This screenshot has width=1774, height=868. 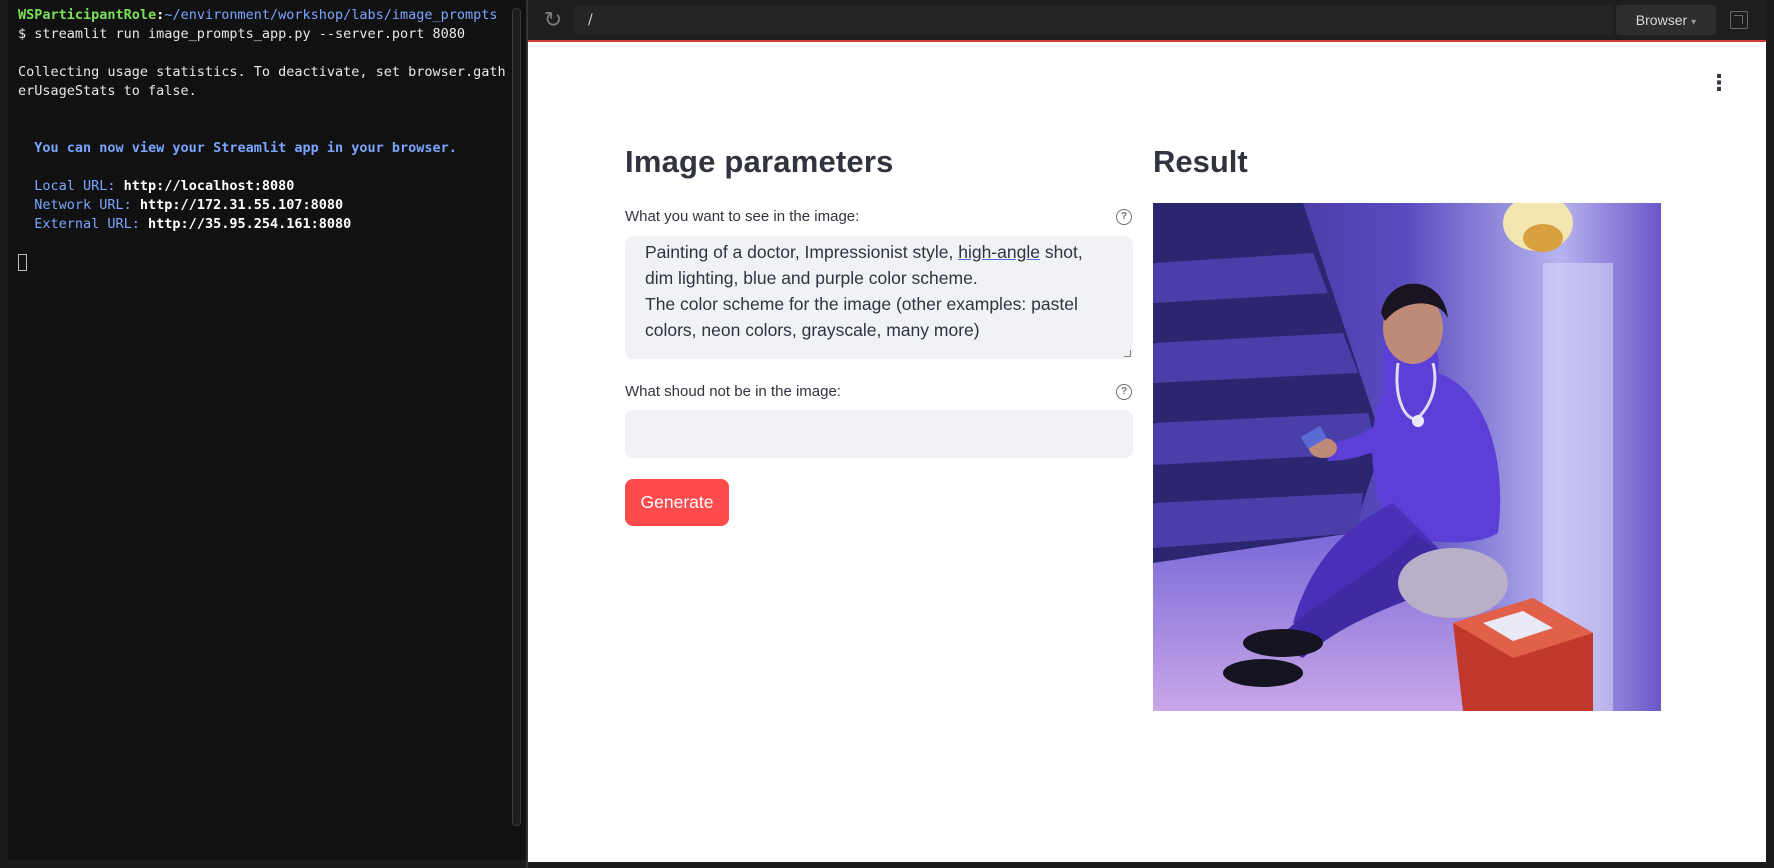 I want to click on main-menu-icon: ⋮, so click(x=1719, y=84).